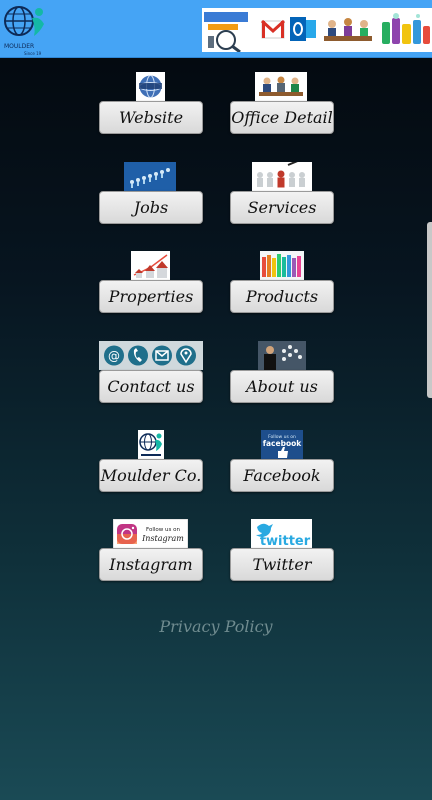 The height and width of the screenshot is (800, 432). I want to click on gmail-icon, so click(273, 29).